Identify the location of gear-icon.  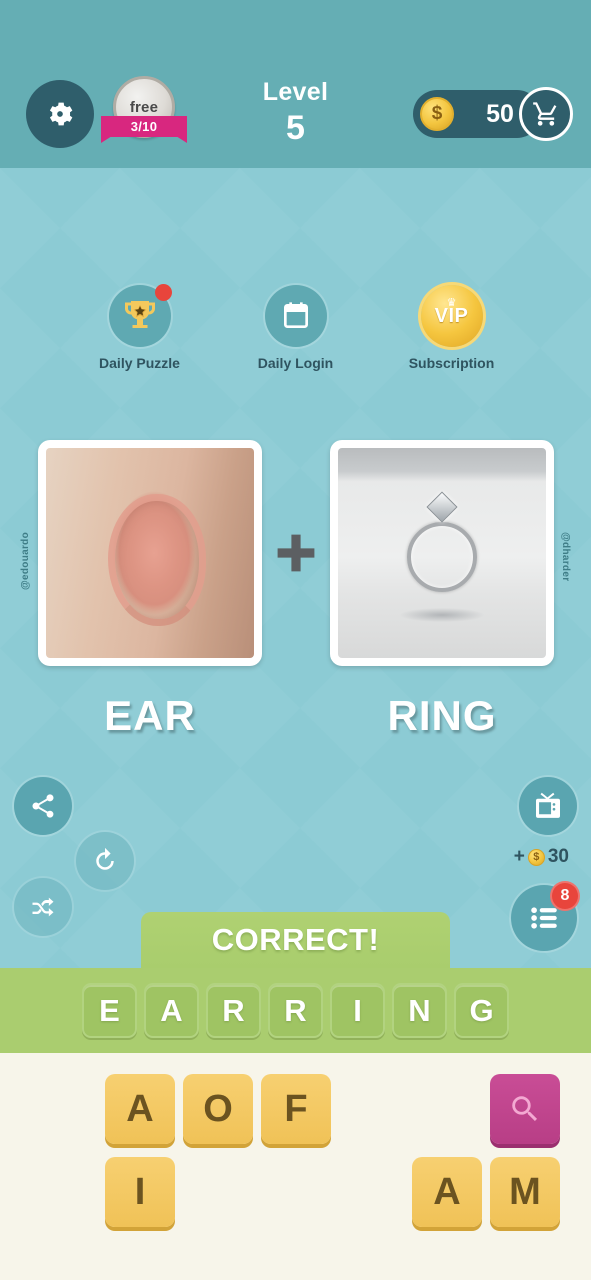
(61, 114).